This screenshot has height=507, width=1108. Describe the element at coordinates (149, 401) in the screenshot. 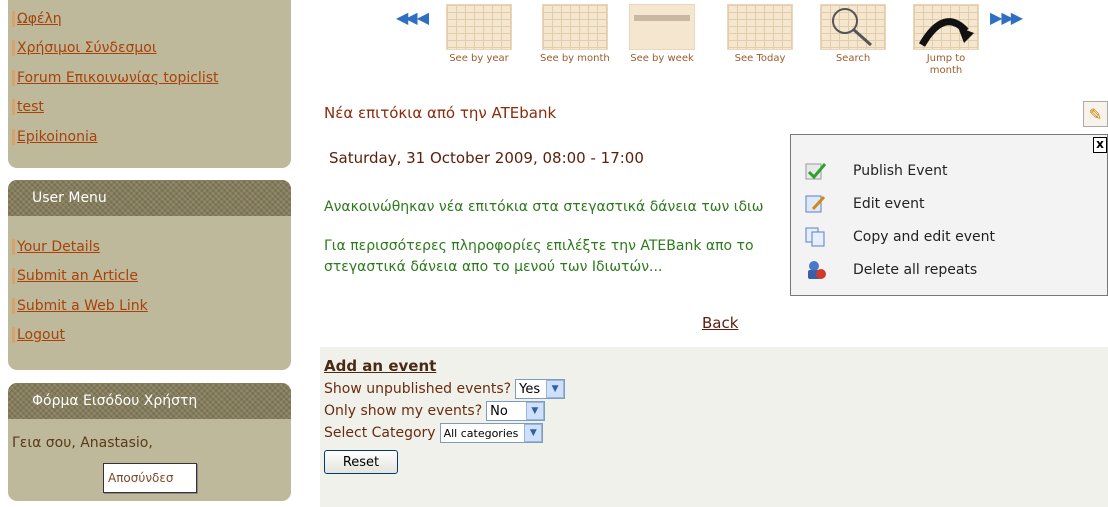

I see `login-form-title: Φόρμα Εισόδου Χρήστη` at that location.